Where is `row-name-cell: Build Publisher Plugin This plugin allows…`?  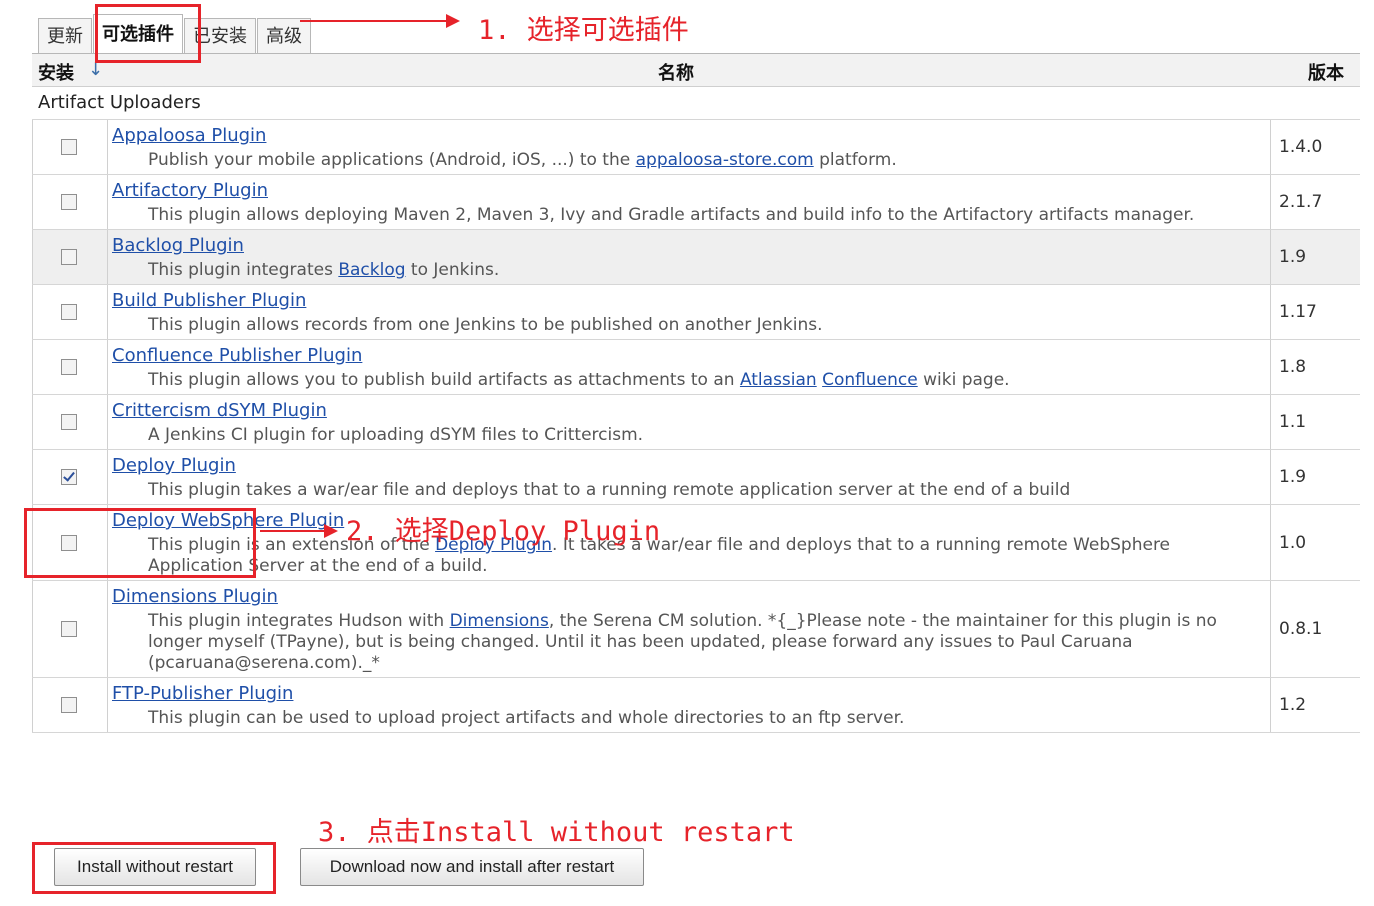
row-name-cell: Build Publisher Plugin This plugin allows… is located at coordinates (690, 312).